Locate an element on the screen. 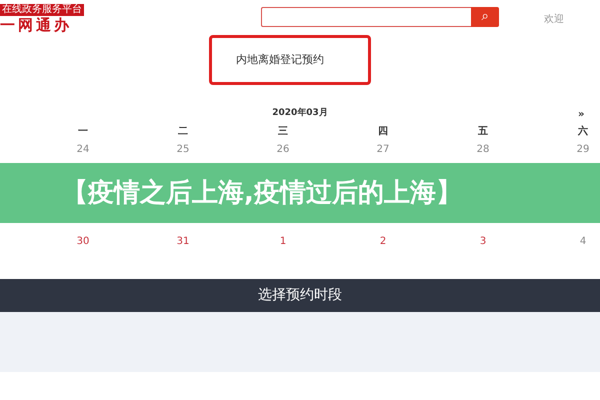 The image size is (600, 400). logo-badge: 在线政务服务平台 is located at coordinates (42, 10).